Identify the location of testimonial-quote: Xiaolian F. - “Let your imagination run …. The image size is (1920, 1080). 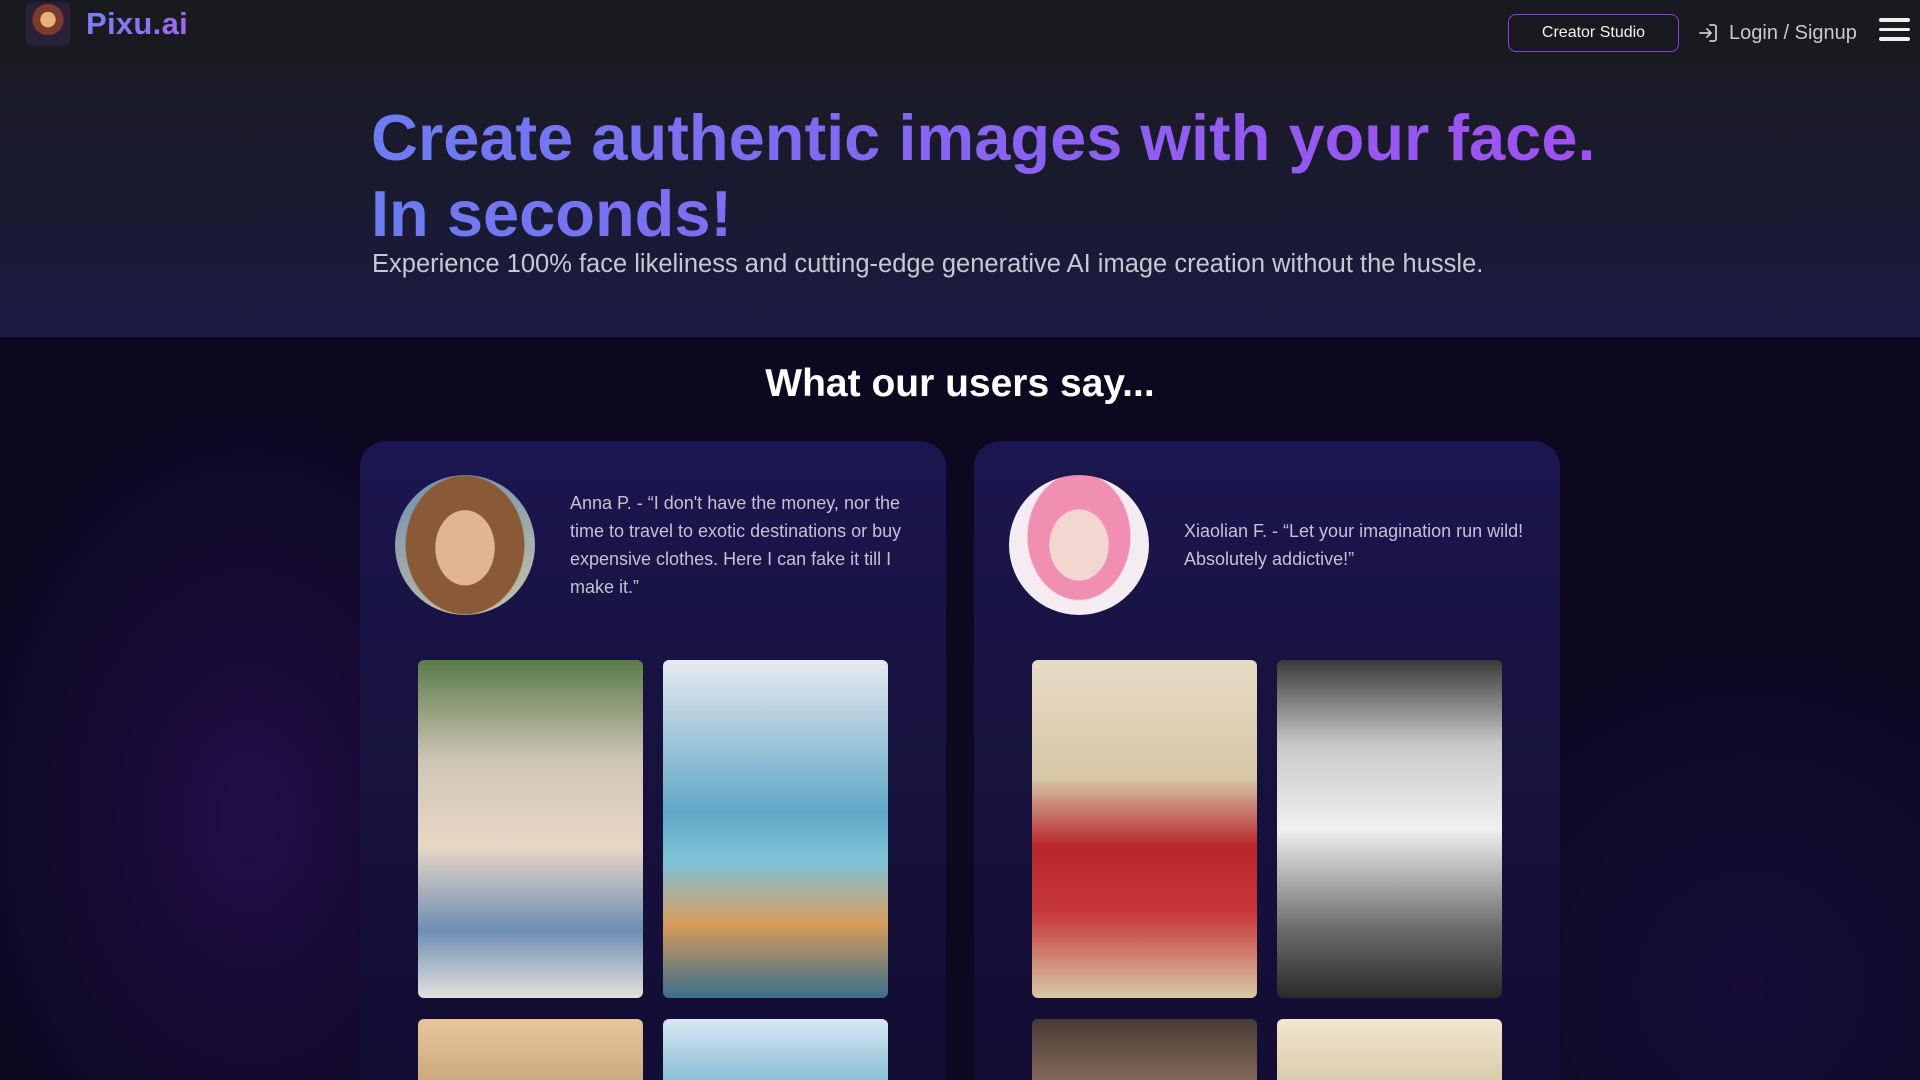
(1354, 545).